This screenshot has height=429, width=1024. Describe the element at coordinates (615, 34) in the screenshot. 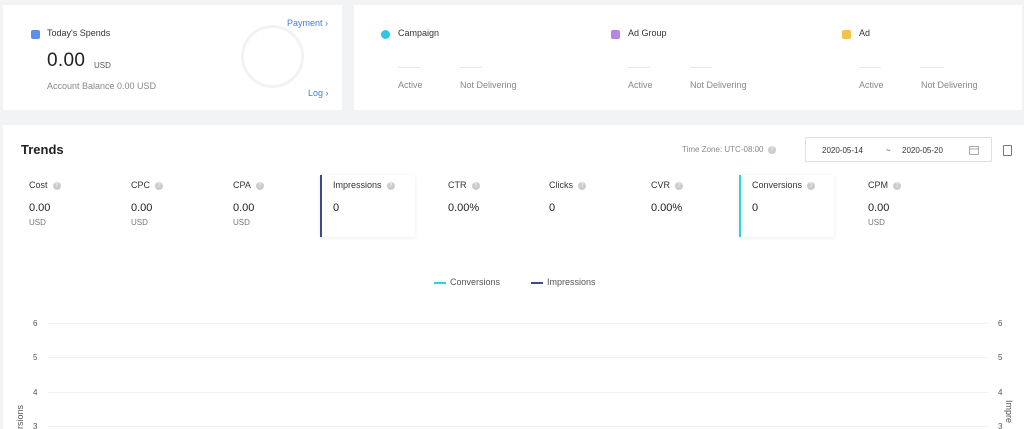

I see `ad-group-icon` at that location.